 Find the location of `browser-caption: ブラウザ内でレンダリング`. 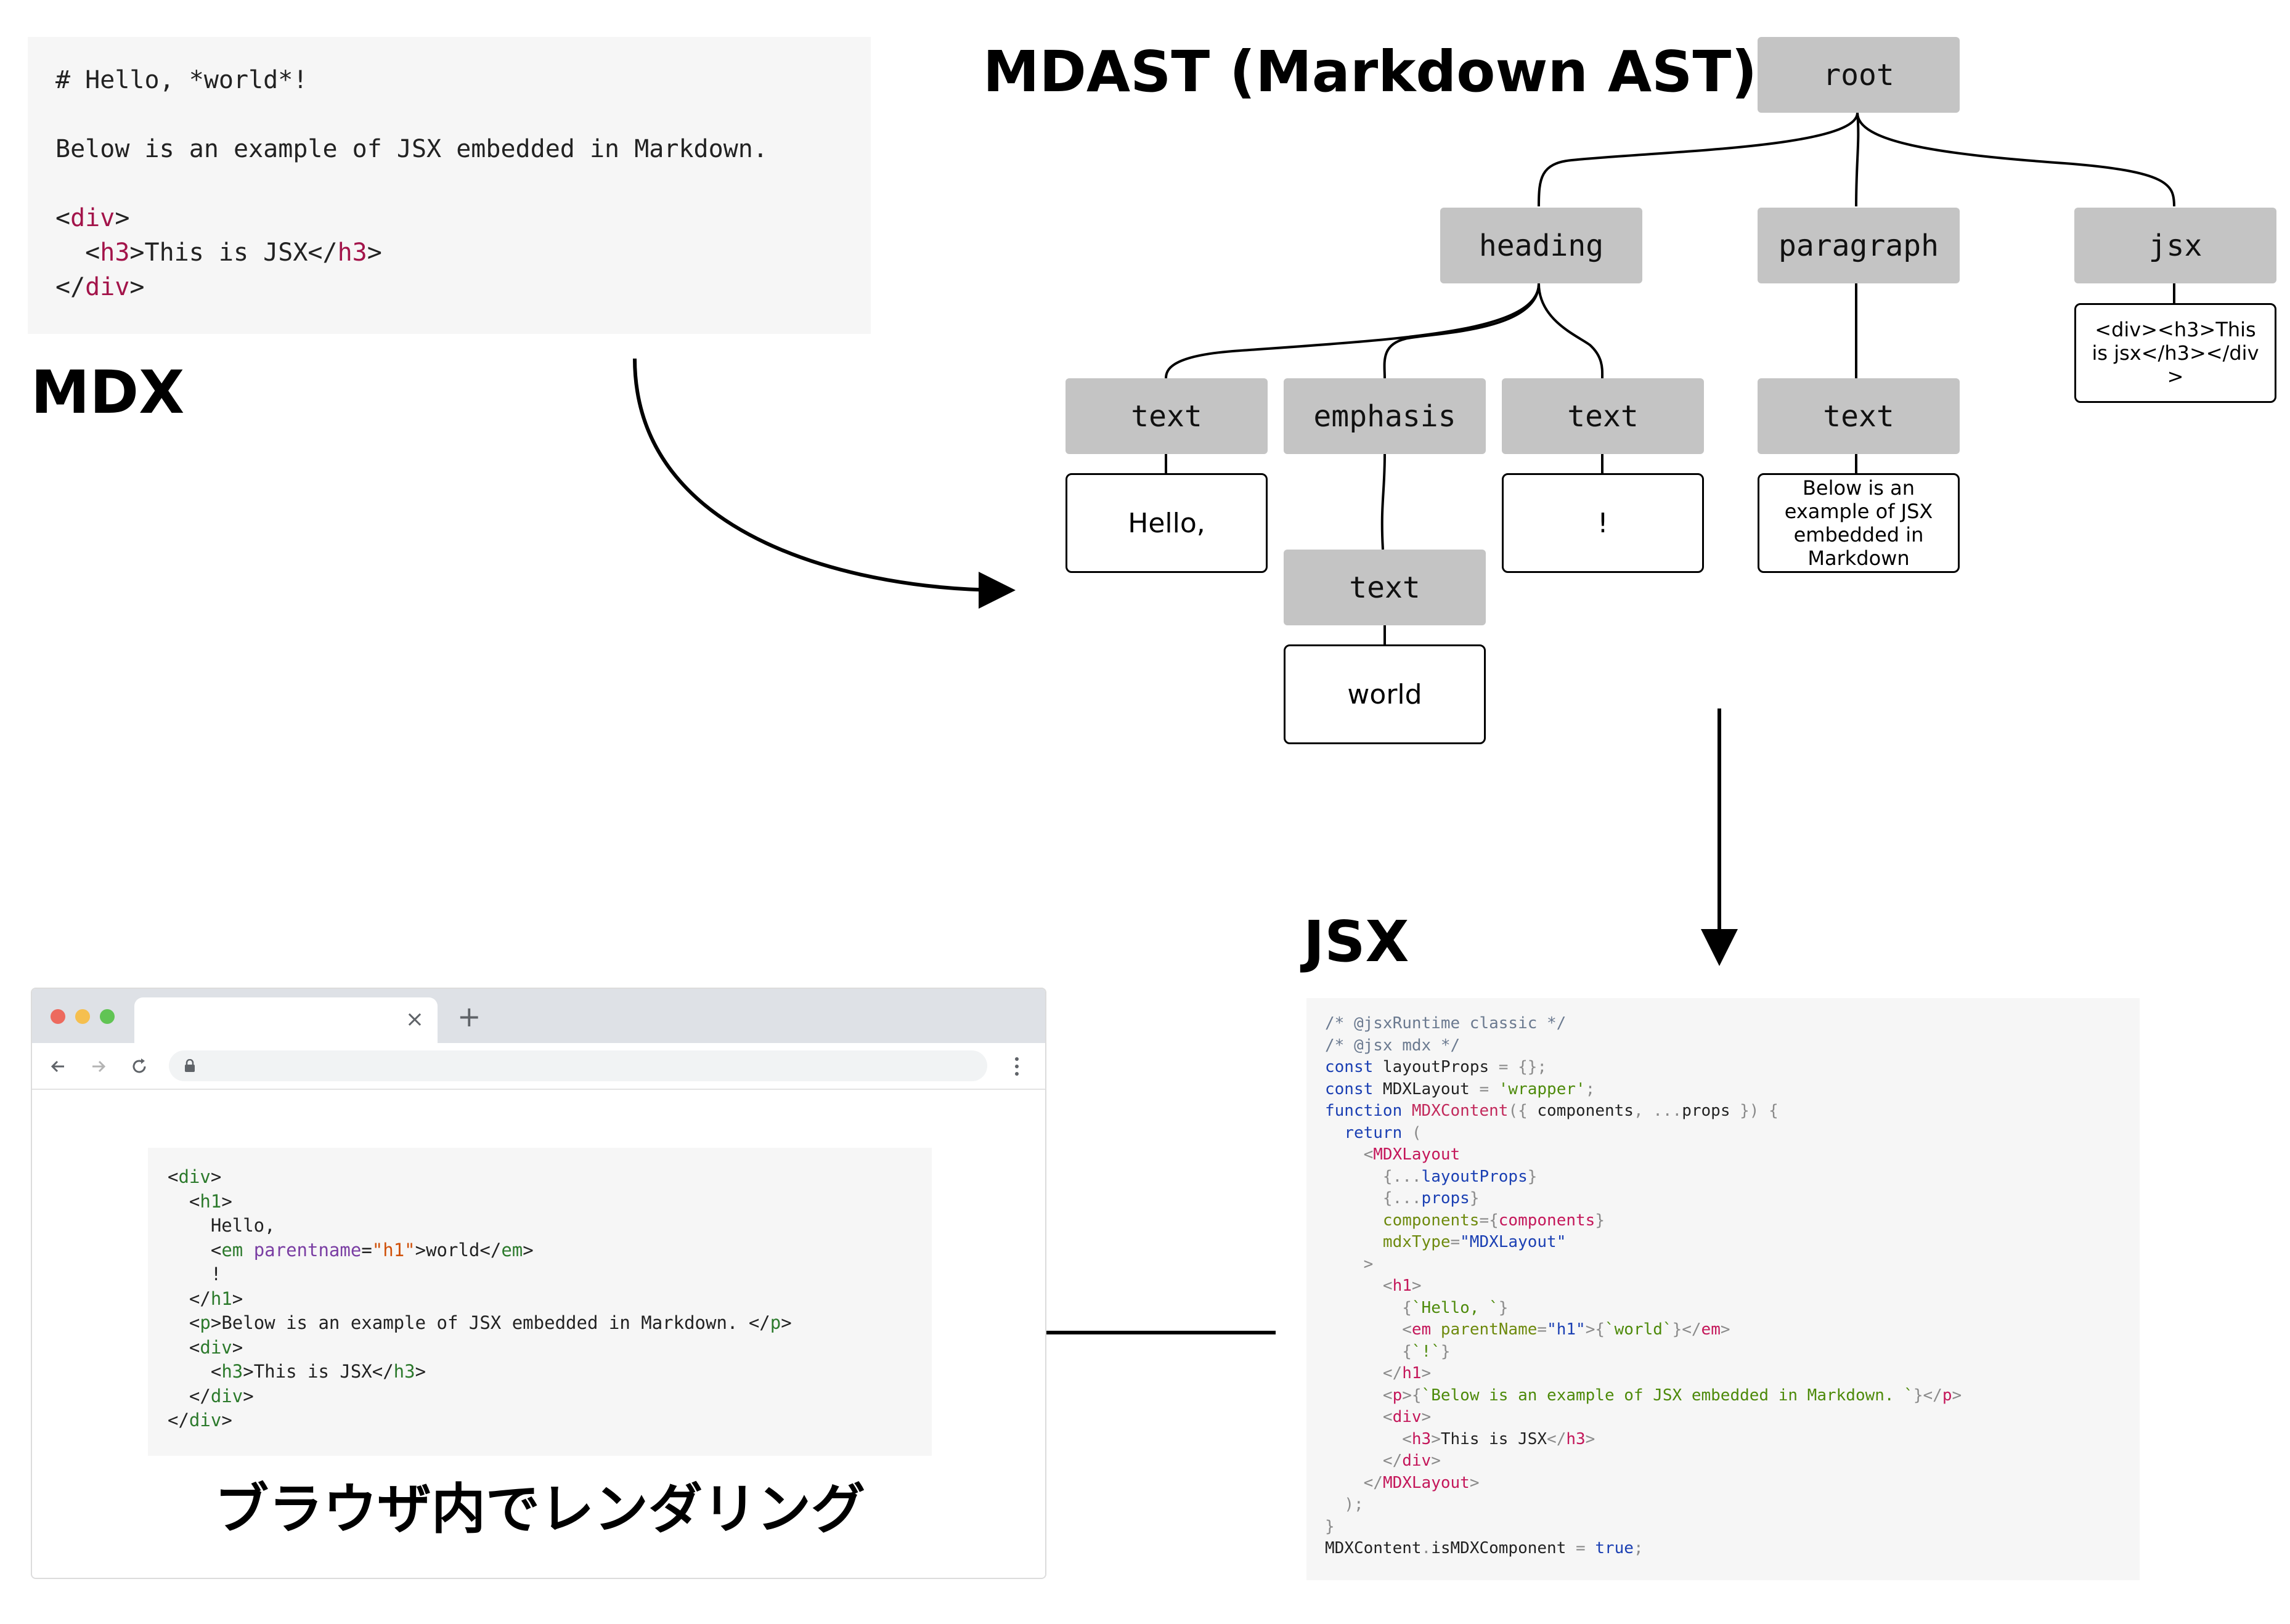

browser-caption: ブラウザ内でレンダリング is located at coordinates (539, 1509).